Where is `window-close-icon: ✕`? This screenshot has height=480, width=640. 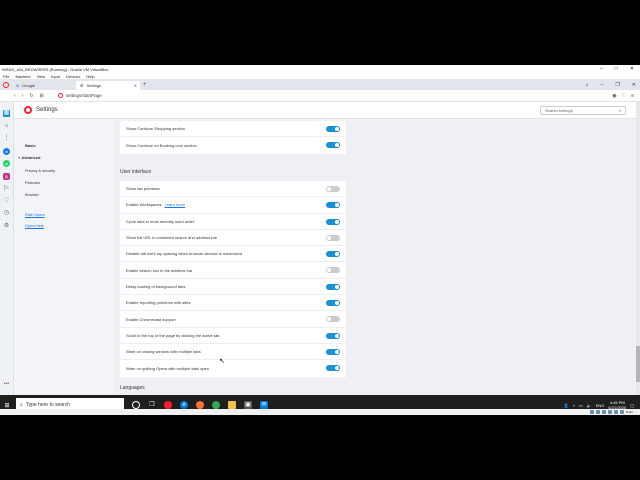 window-close-icon: ✕ is located at coordinates (634, 85).